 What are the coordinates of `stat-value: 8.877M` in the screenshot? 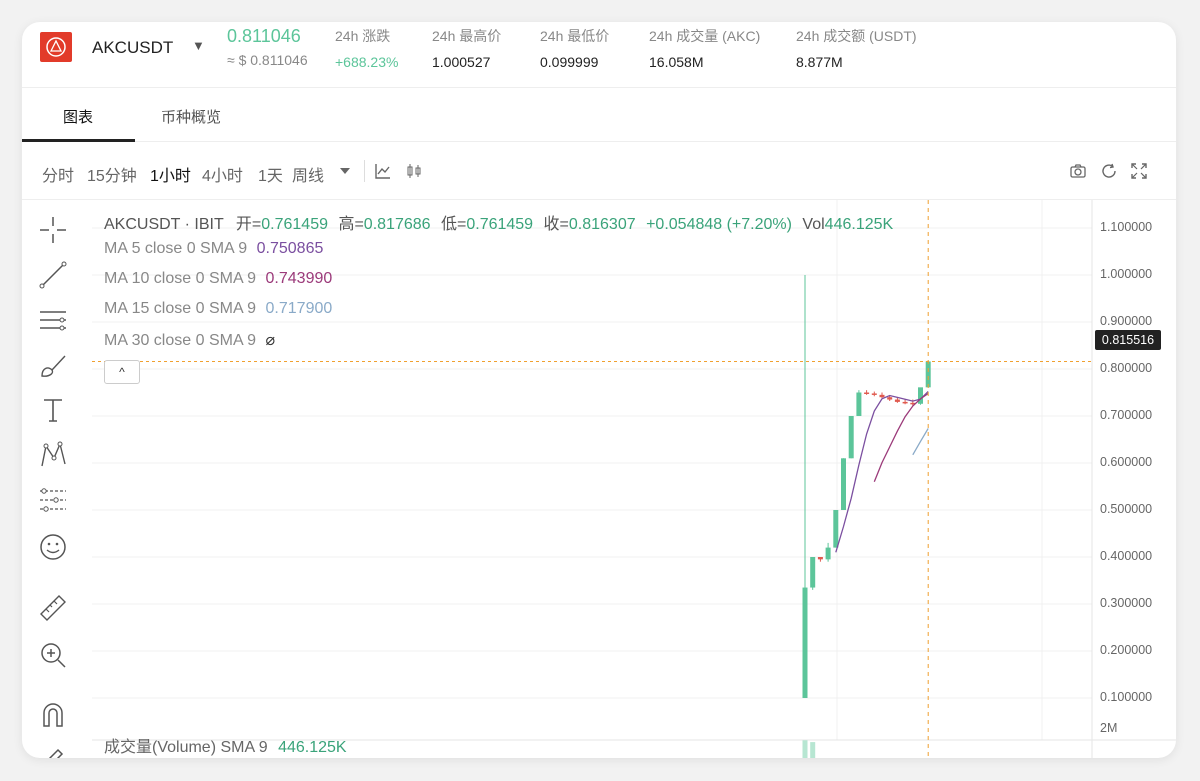 It's located at (819, 62).